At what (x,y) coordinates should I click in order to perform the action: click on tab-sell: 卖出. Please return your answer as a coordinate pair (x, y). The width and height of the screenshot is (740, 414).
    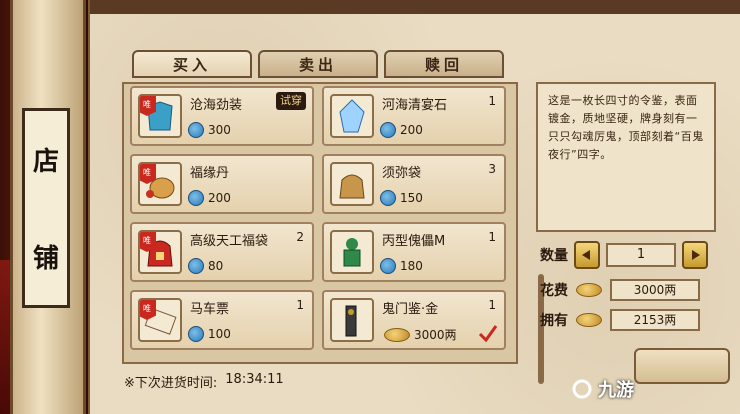
    Looking at the image, I should click on (318, 64).